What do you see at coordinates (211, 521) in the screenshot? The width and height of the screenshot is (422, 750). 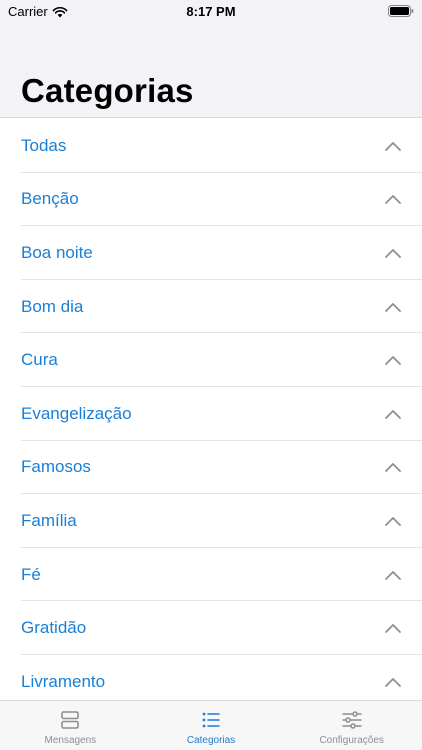 I see `category-row-familia: Família` at bounding box center [211, 521].